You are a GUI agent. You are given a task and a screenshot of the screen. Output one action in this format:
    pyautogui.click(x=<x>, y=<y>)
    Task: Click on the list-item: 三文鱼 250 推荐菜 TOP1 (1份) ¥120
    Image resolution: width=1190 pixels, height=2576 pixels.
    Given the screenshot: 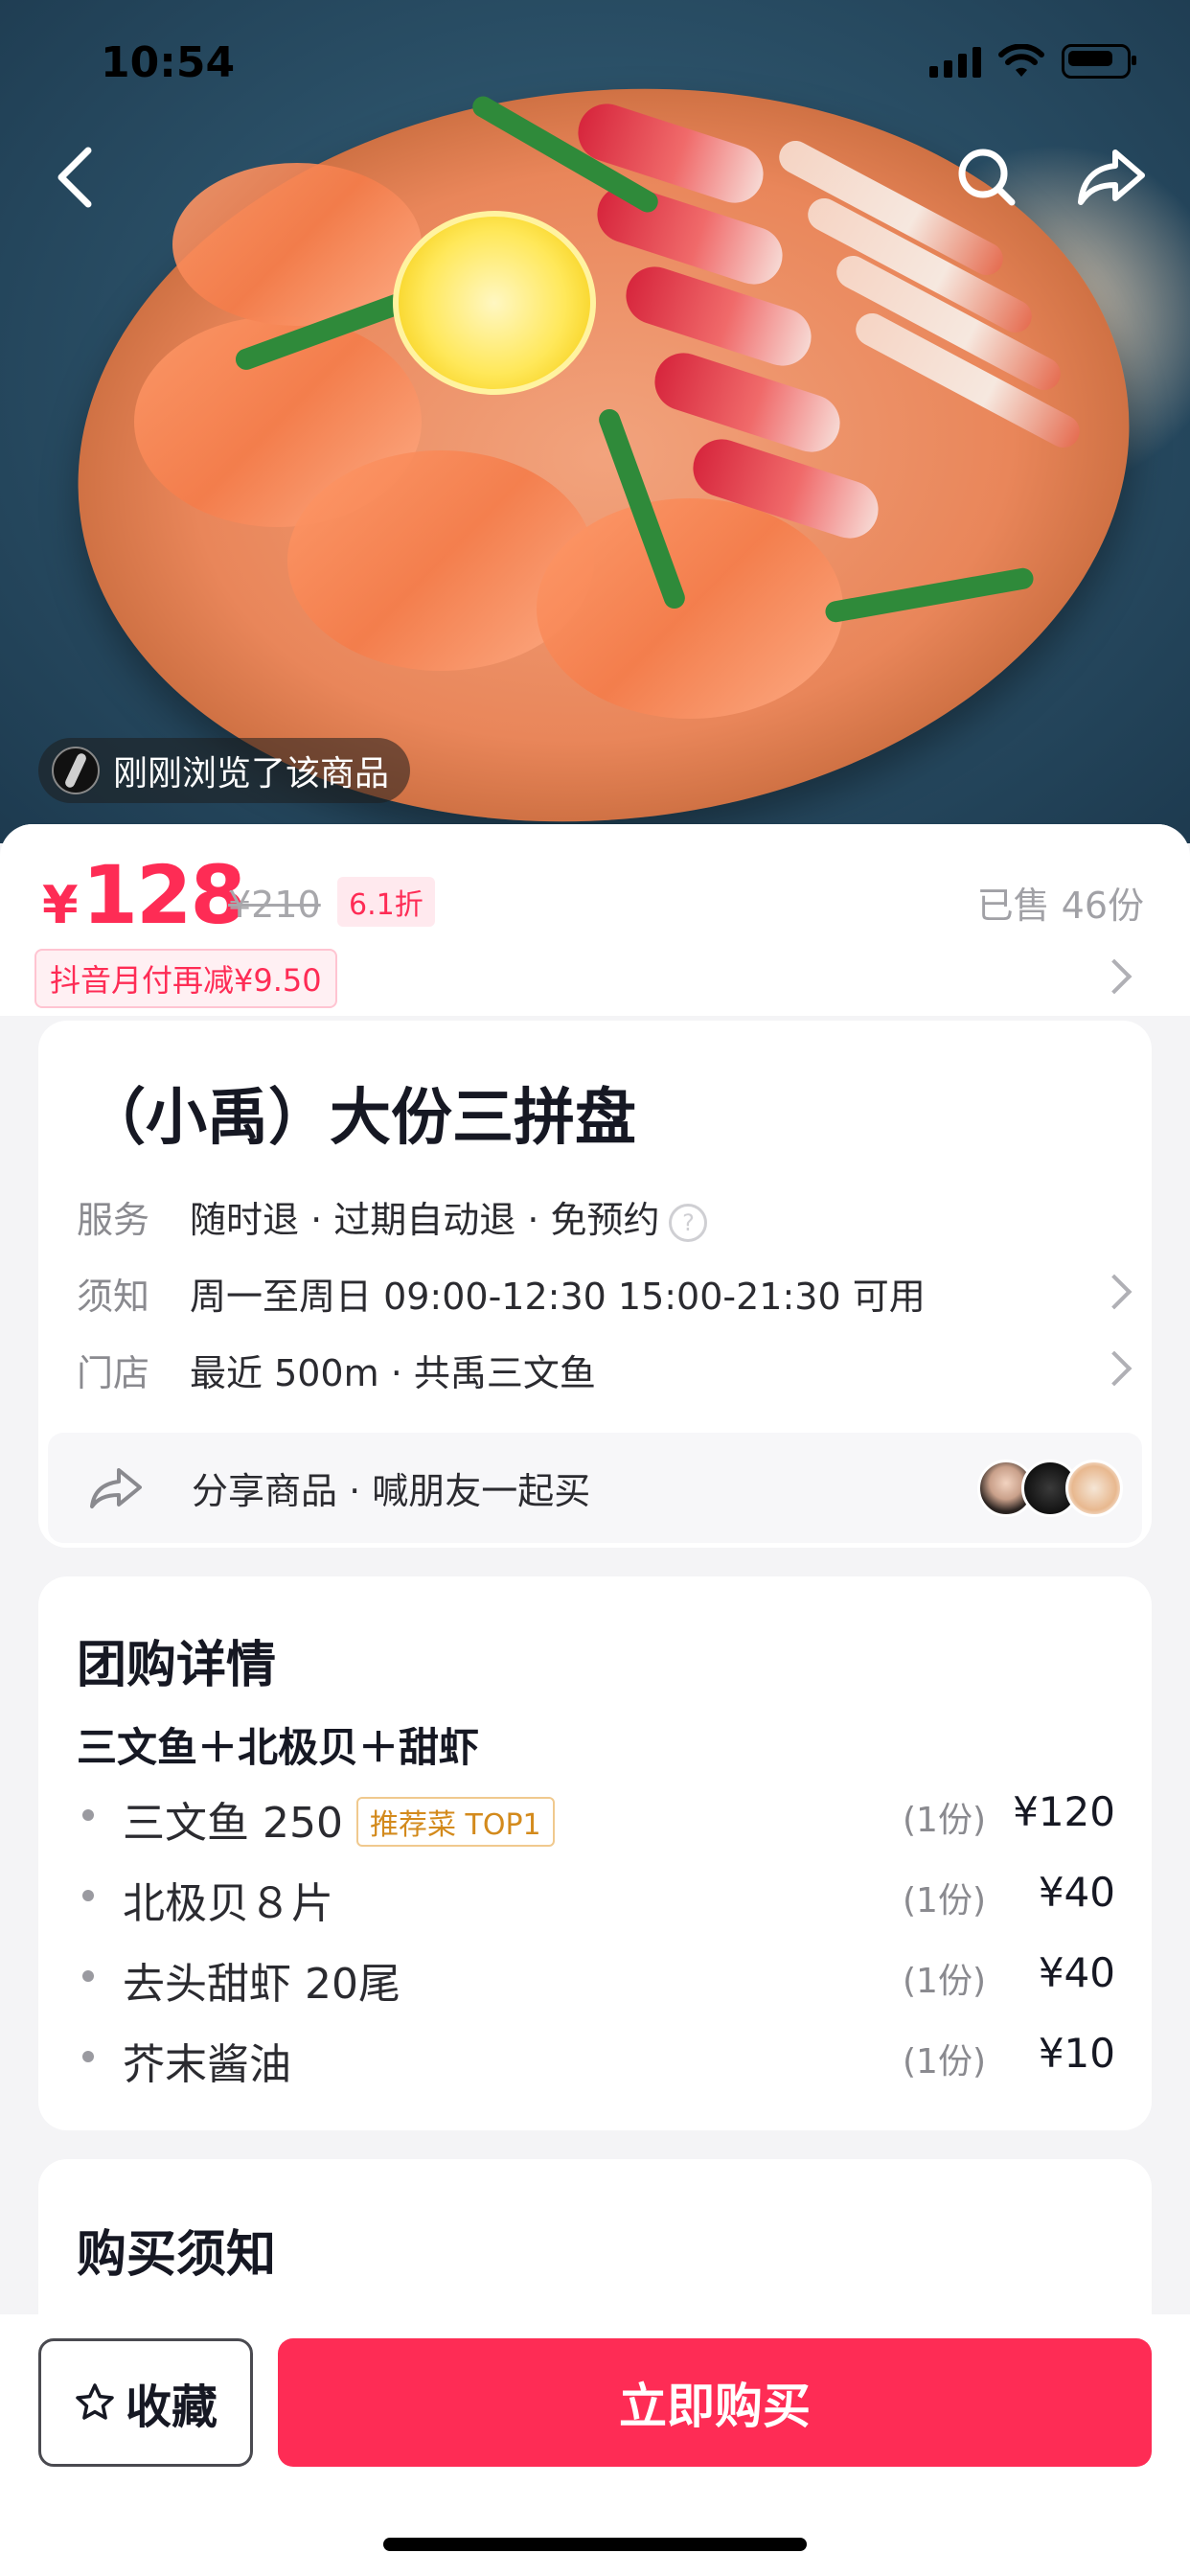 What is the action you would take?
    pyautogui.click(x=596, y=1816)
    